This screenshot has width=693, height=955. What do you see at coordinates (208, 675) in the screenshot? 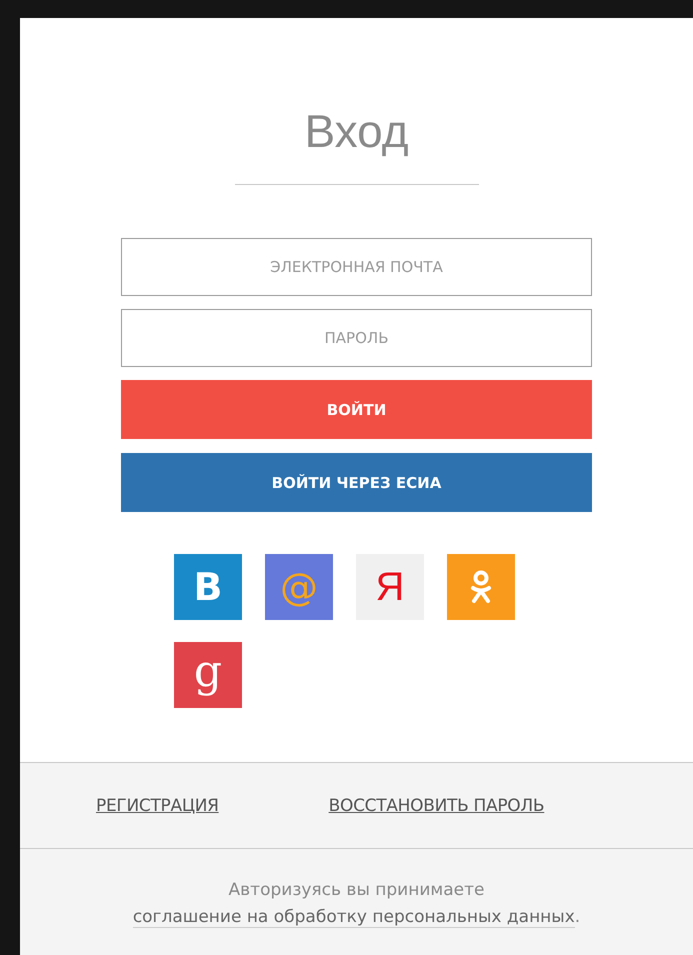
I see `google-login-button: g` at bounding box center [208, 675].